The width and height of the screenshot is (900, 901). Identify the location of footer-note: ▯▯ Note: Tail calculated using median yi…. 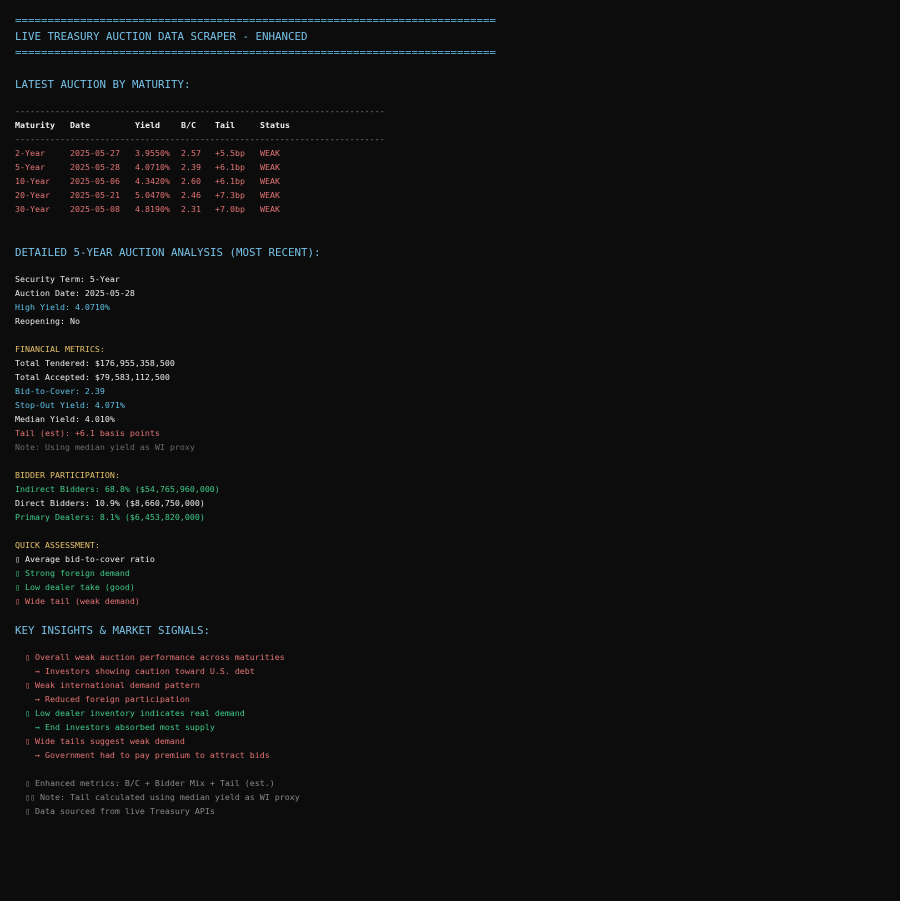
(162, 797).